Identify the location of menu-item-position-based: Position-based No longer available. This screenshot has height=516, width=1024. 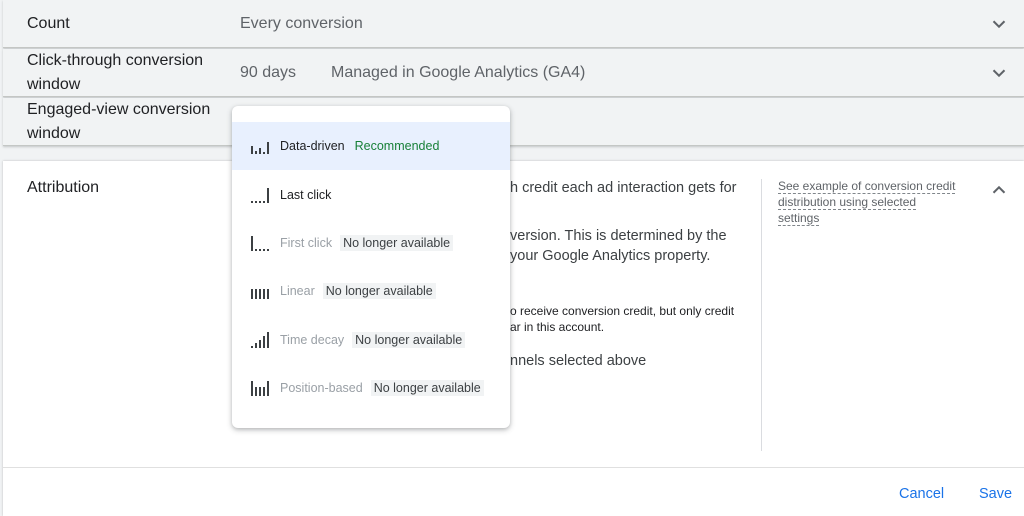
(371, 388).